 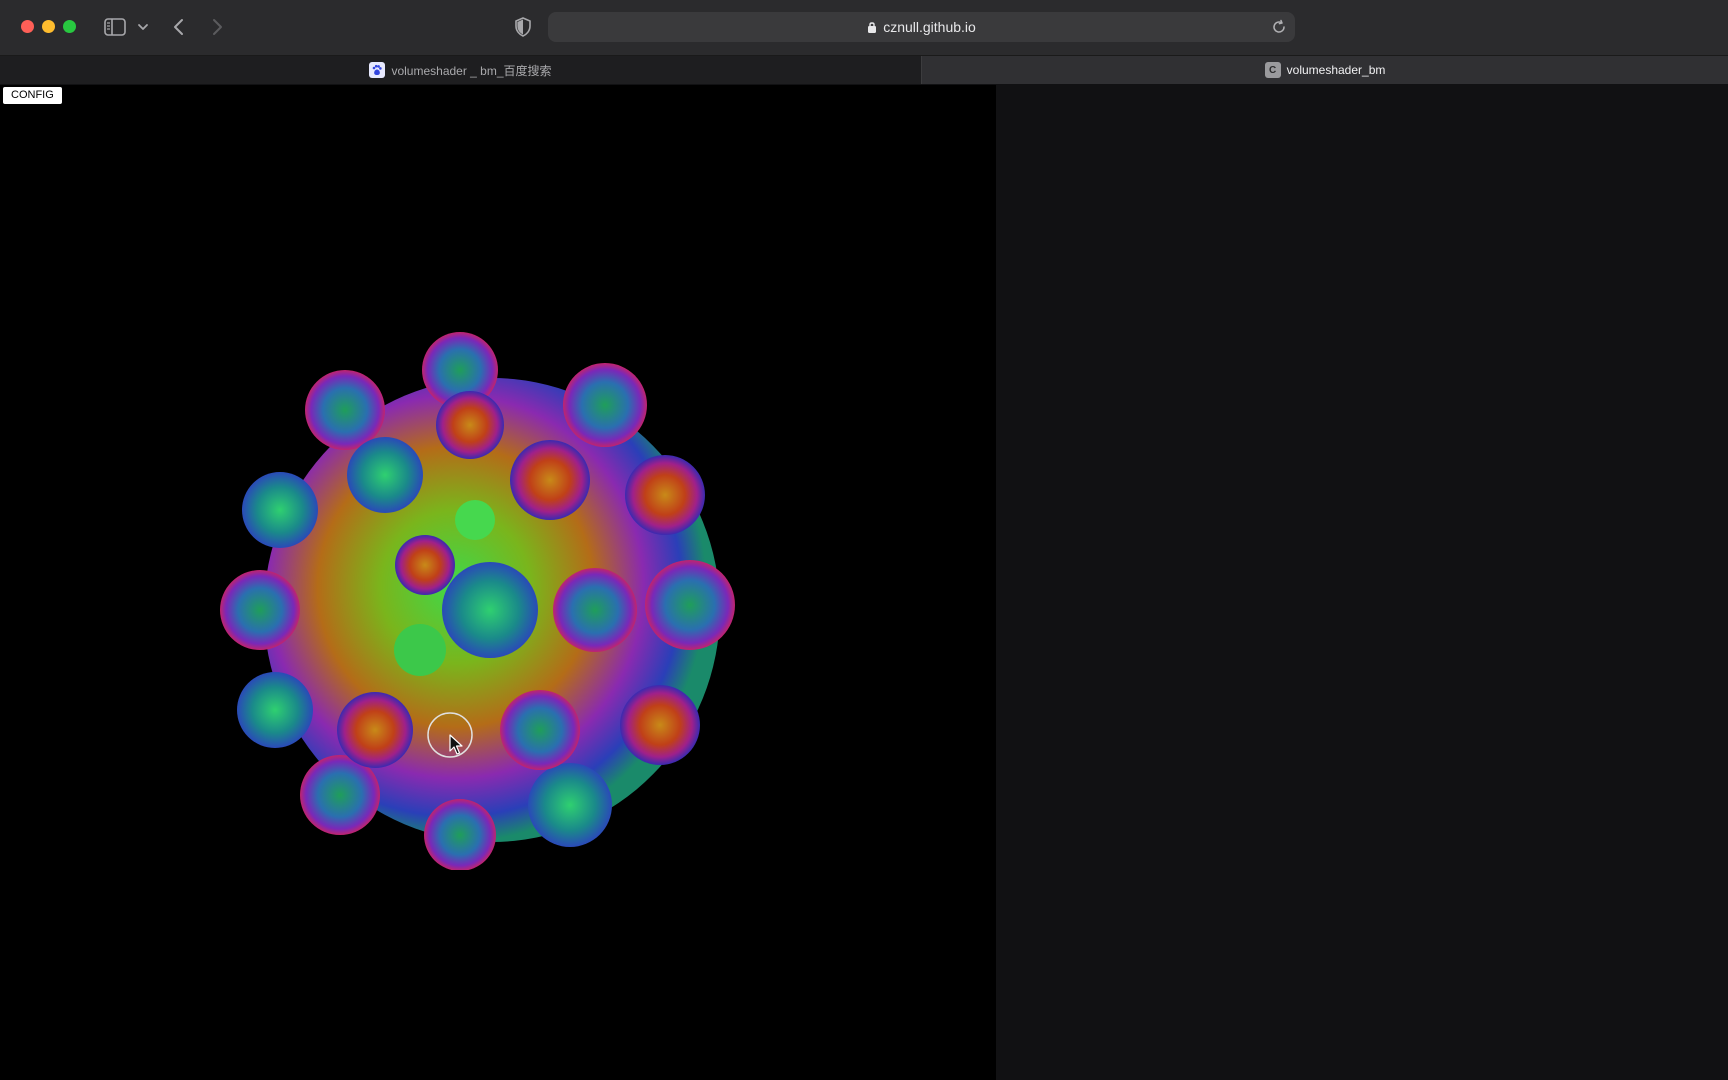 What do you see at coordinates (27, 26) in the screenshot?
I see `close-window-button` at bounding box center [27, 26].